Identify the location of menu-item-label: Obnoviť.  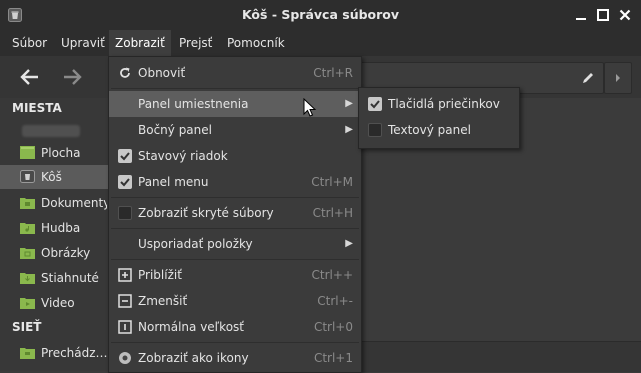
(162, 73).